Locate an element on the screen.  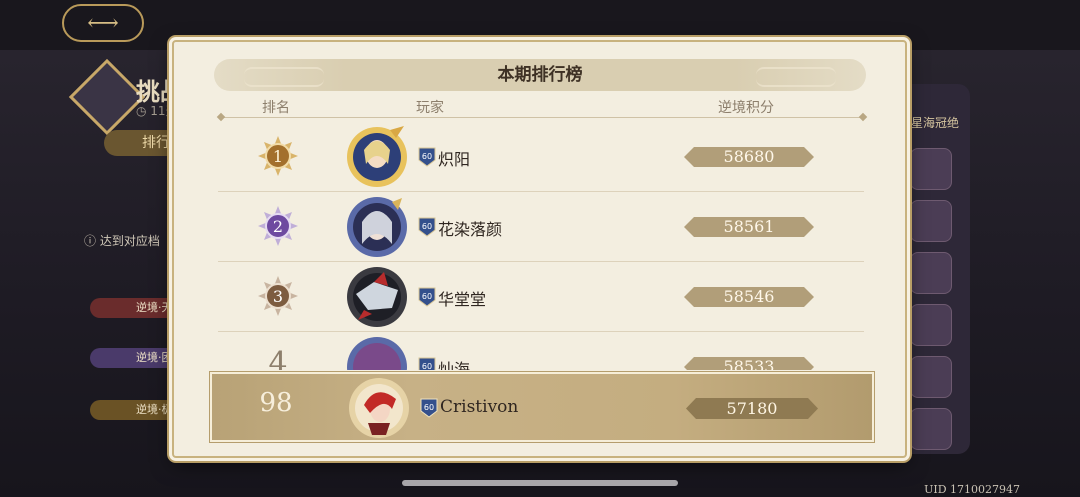
back-arrow-icon: ⟷ is located at coordinates (103, 23).